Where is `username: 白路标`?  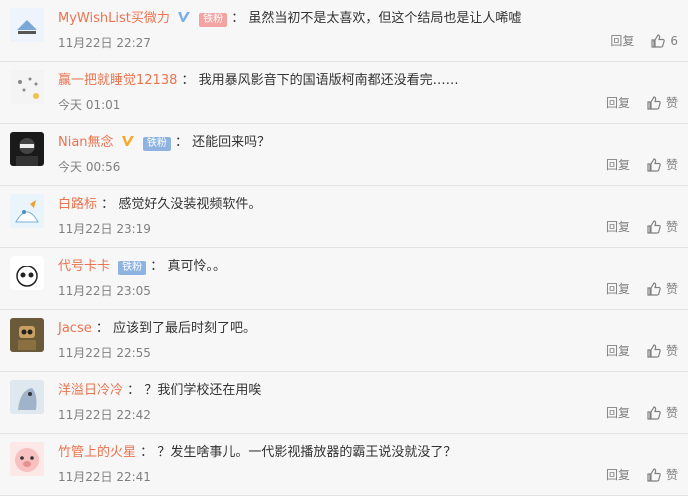
username: 白路标 is located at coordinates (77, 204).